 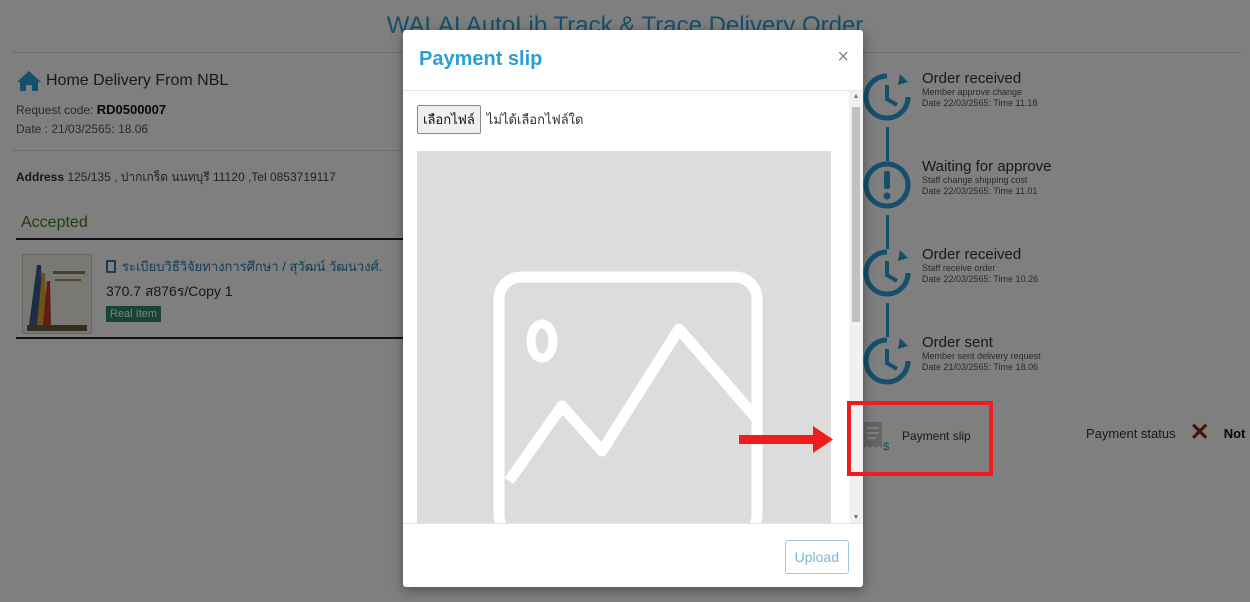 What do you see at coordinates (786, 439) in the screenshot?
I see `arrow-right-icon` at bounding box center [786, 439].